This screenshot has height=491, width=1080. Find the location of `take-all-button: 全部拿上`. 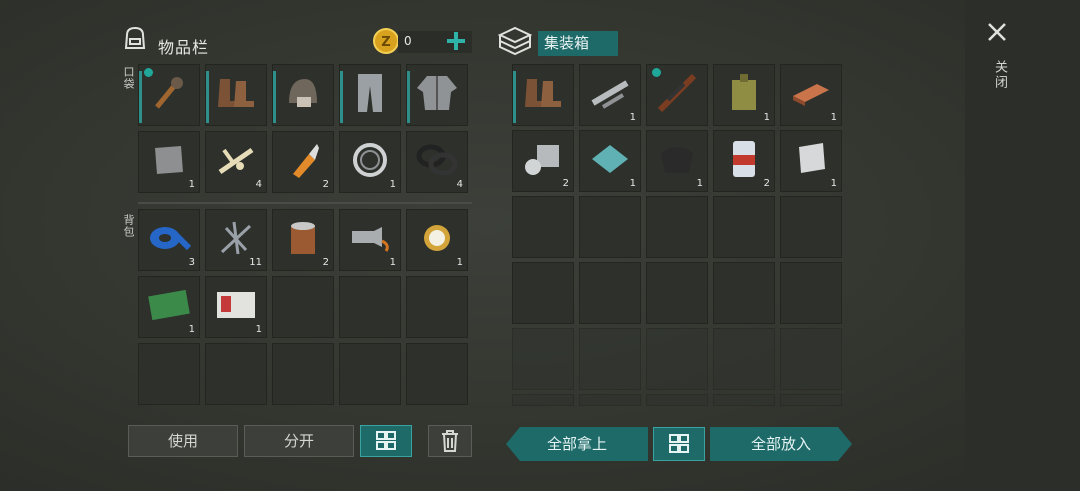

take-all-button: 全部拿上 is located at coordinates (577, 444).